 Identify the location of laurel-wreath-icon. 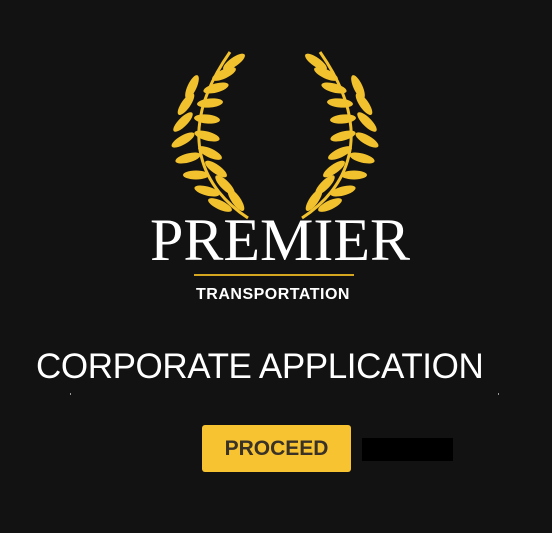
(275, 135).